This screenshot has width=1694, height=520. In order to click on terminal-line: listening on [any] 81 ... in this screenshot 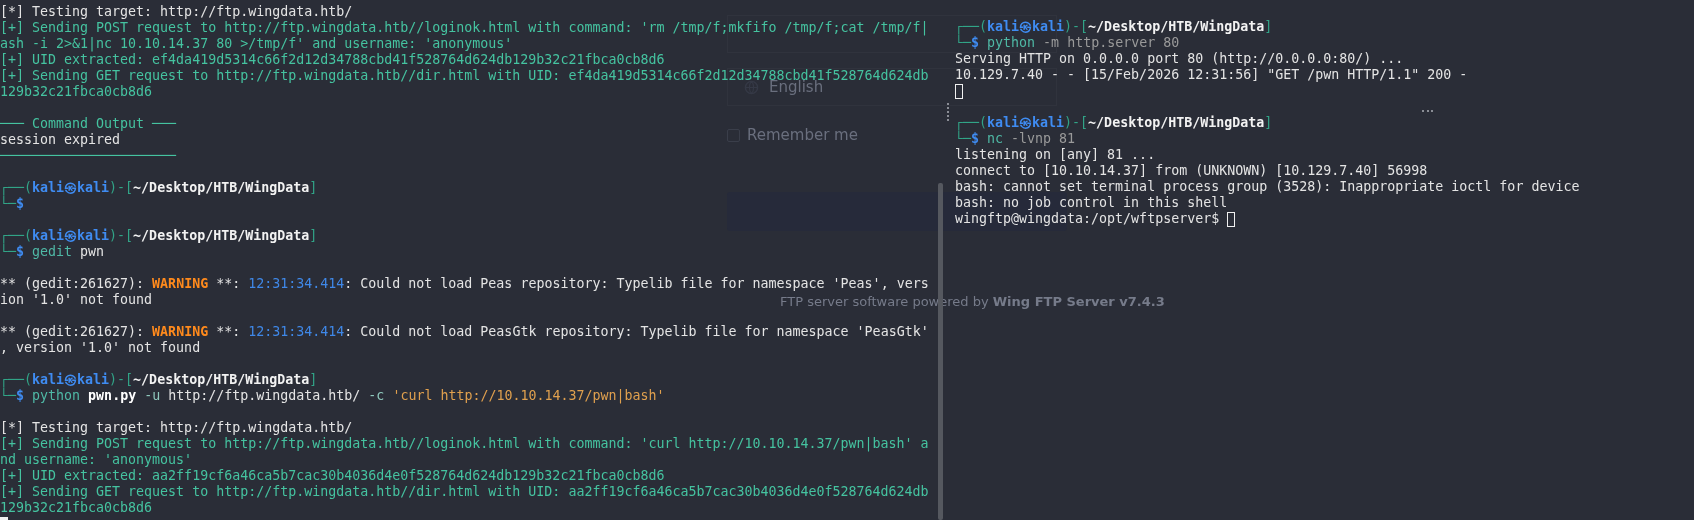, I will do `click(1055, 155)`.